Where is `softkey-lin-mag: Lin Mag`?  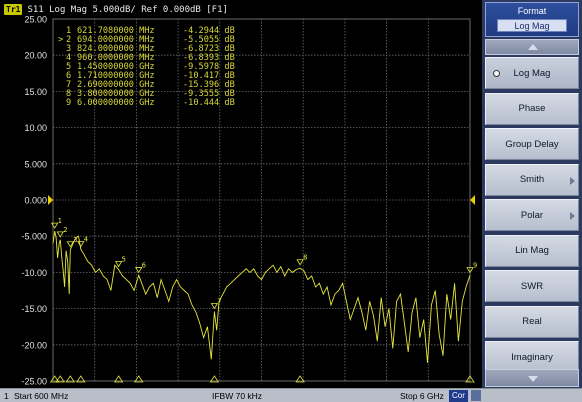 softkey-lin-mag: Lin Mag is located at coordinates (532, 250).